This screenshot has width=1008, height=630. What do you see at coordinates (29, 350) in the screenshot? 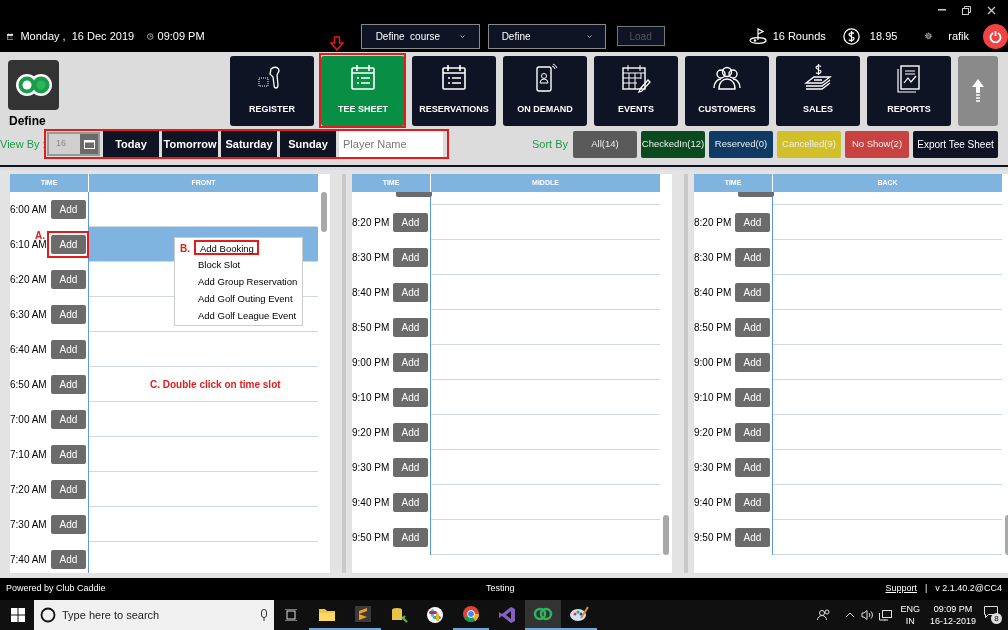
I see `time-label: 6:40 AM` at bounding box center [29, 350].